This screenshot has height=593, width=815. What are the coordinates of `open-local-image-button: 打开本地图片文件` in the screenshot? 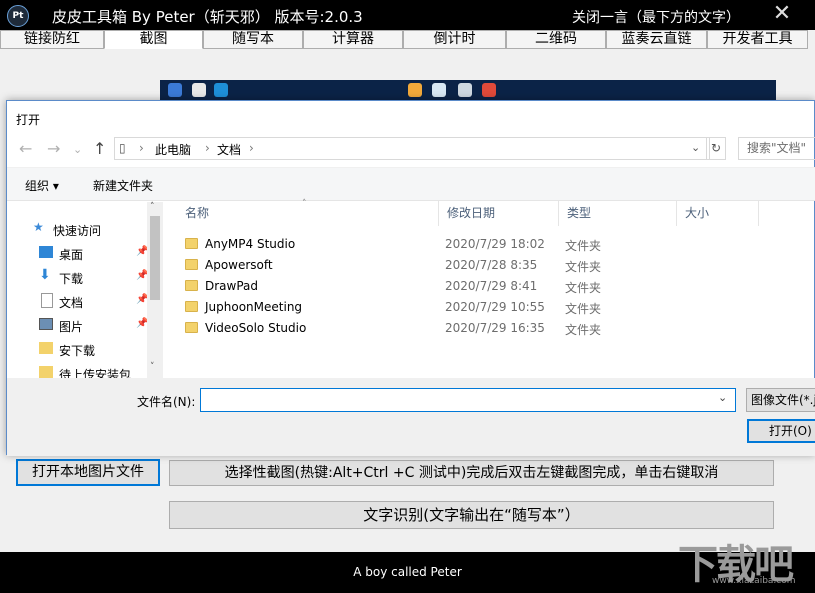 It's located at (88, 472).